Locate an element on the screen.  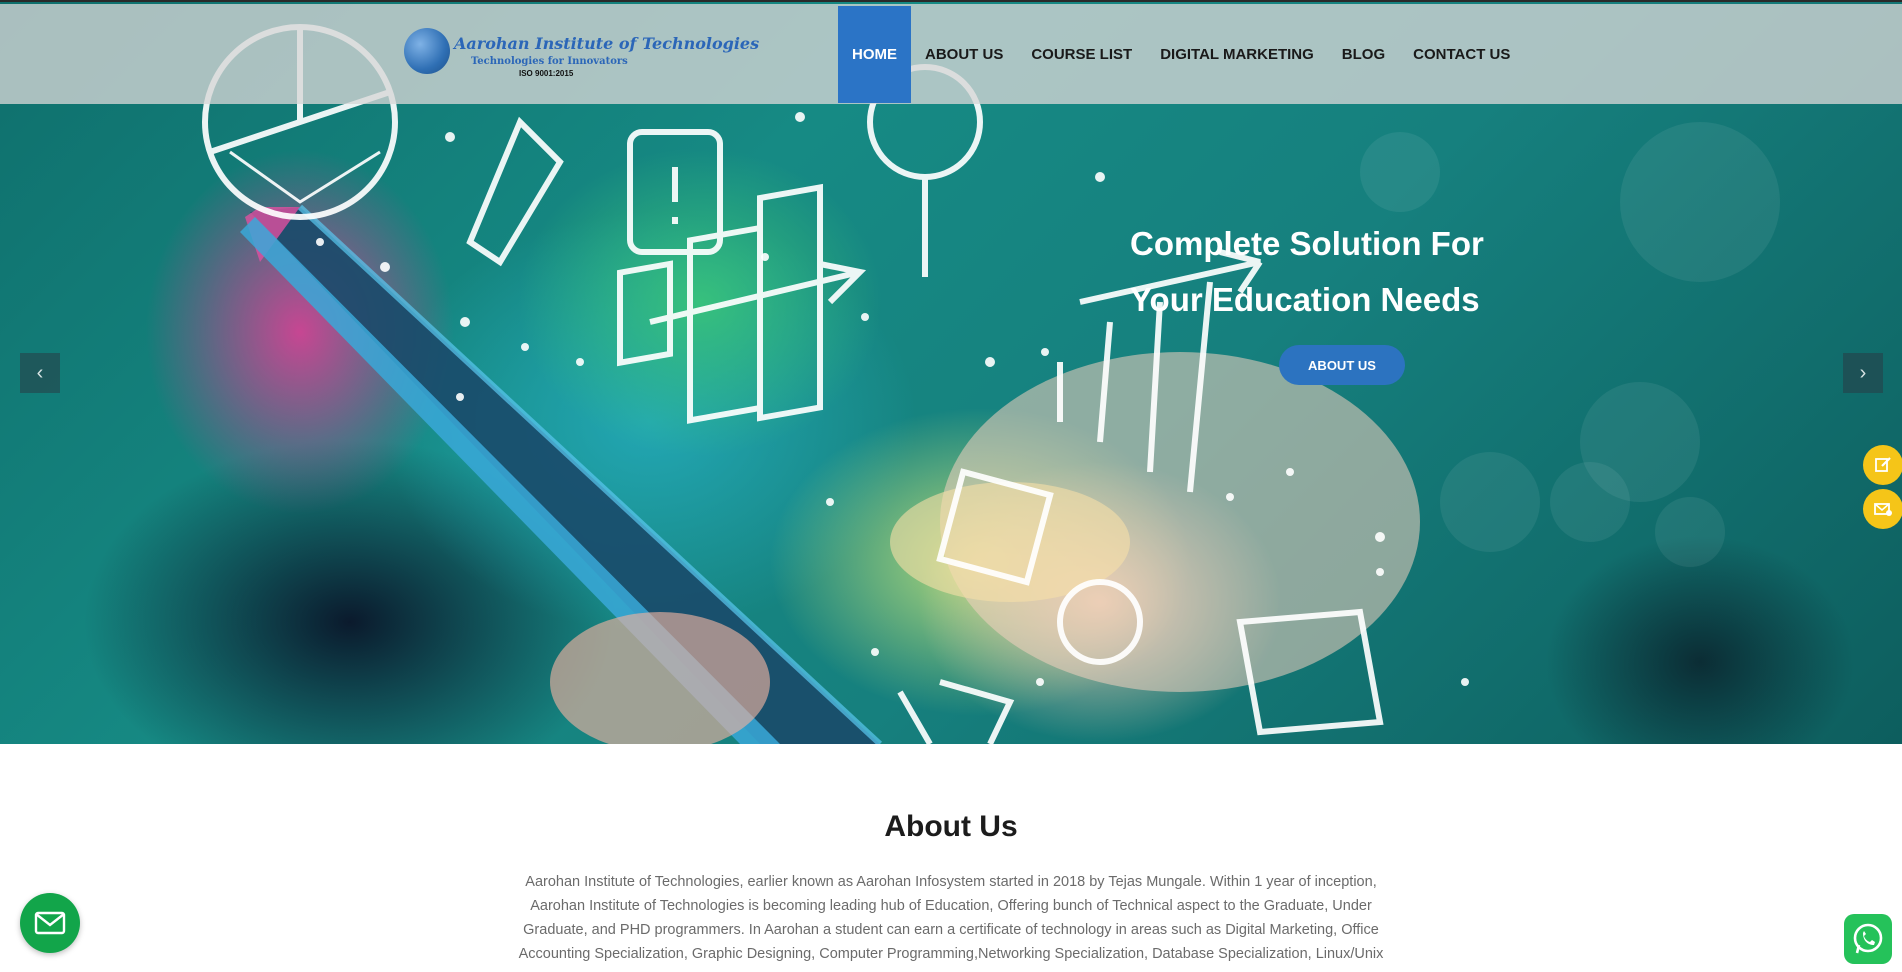
nav-item-course-list: COURSE LIST is located at coordinates (1081, 54).